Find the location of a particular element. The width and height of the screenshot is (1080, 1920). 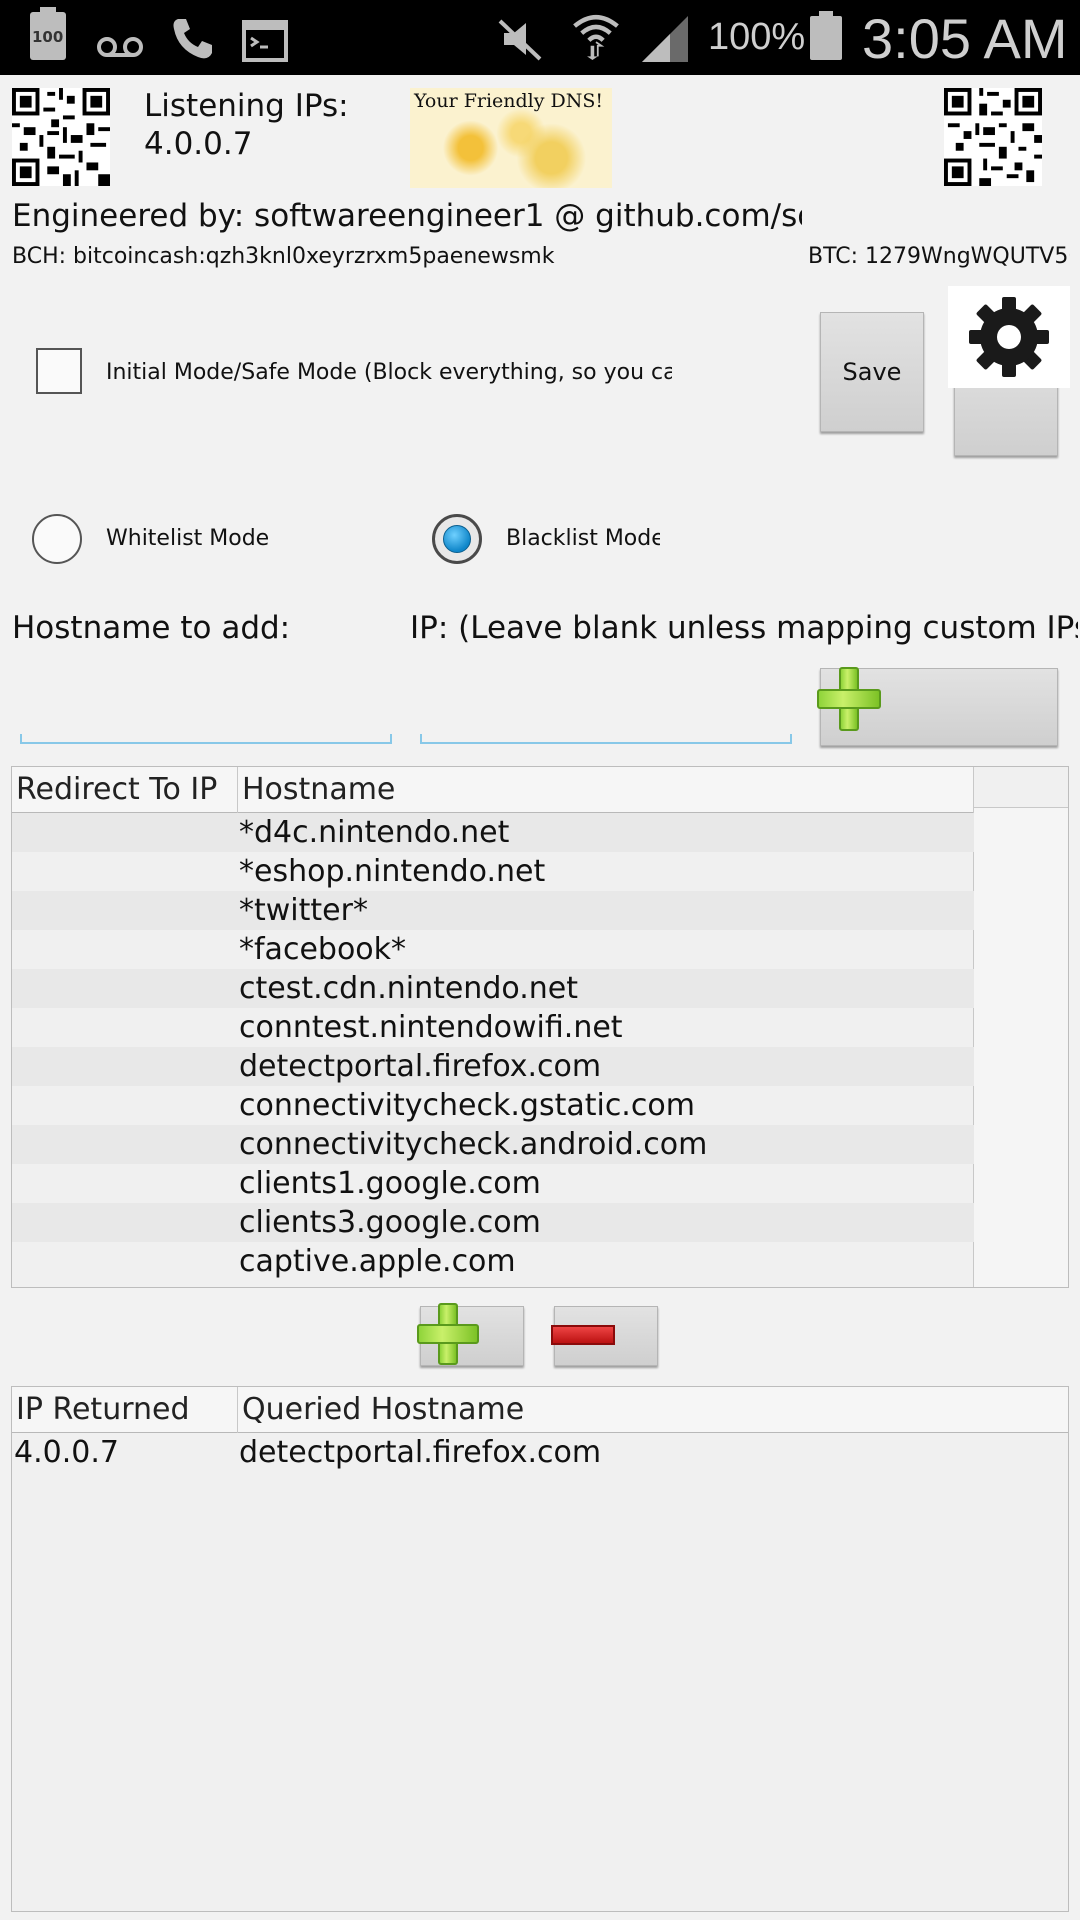

settings-icon-box is located at coordinates (1009, 337).